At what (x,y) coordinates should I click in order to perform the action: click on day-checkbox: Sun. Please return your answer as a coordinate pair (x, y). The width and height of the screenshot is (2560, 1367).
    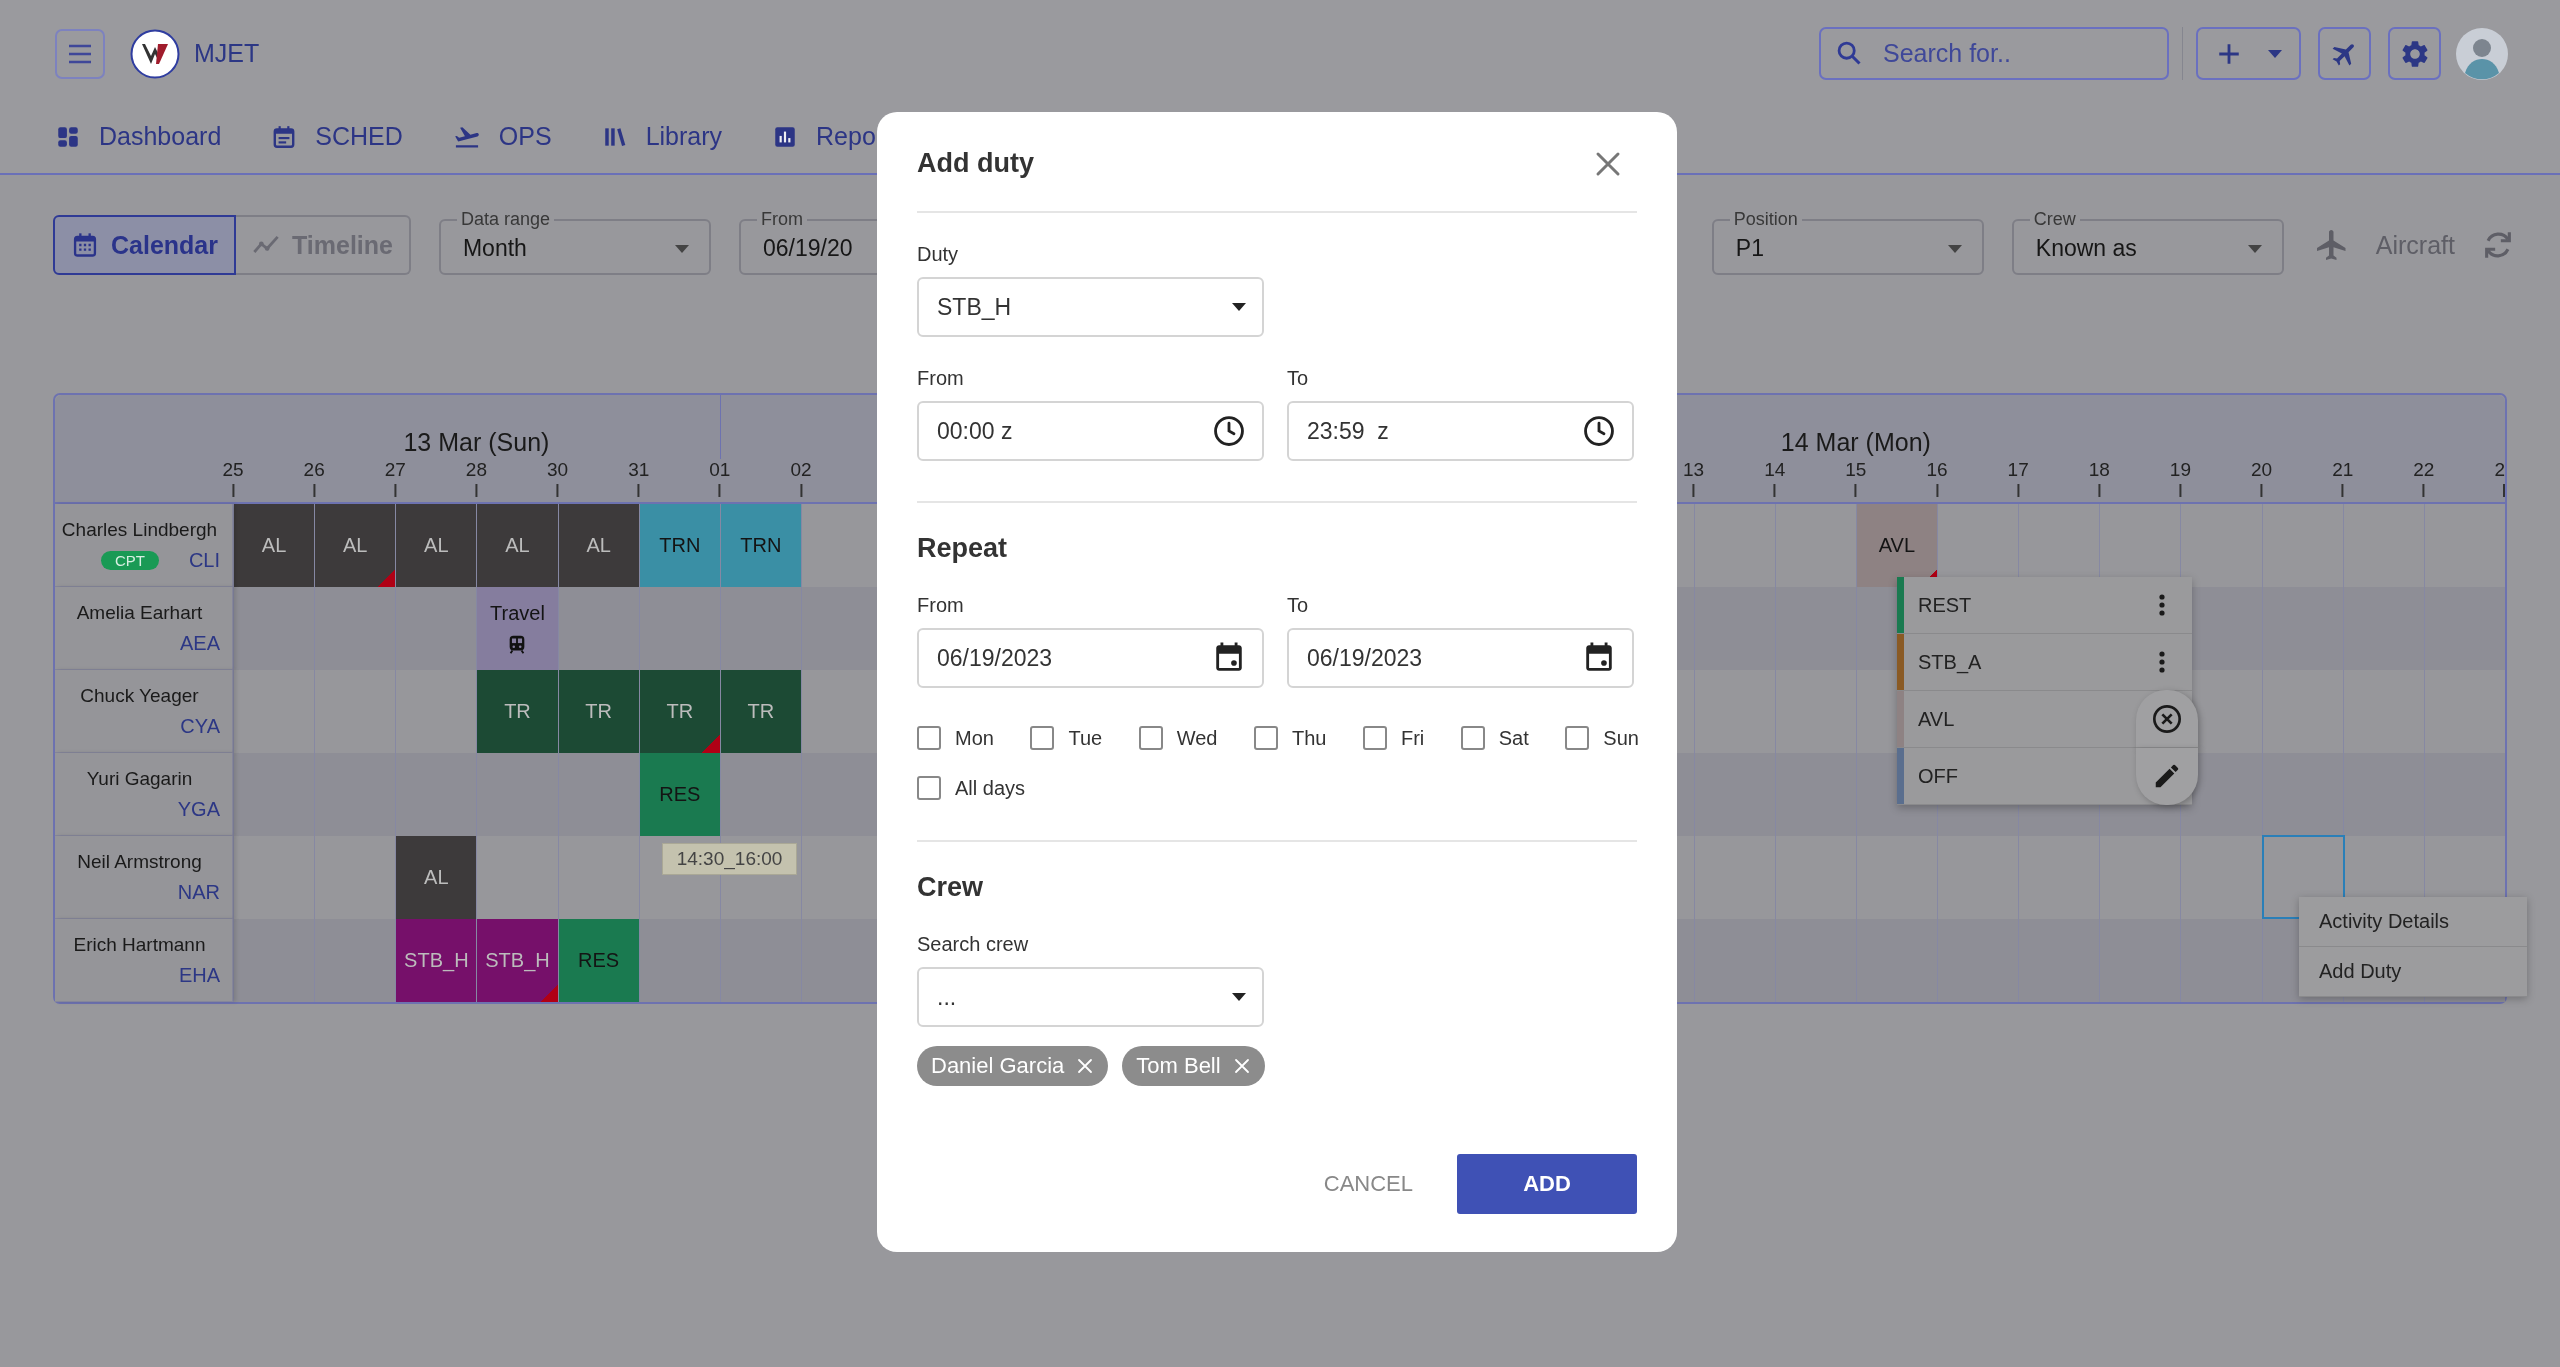
    Looking at the image, I should click on (1602, 738).